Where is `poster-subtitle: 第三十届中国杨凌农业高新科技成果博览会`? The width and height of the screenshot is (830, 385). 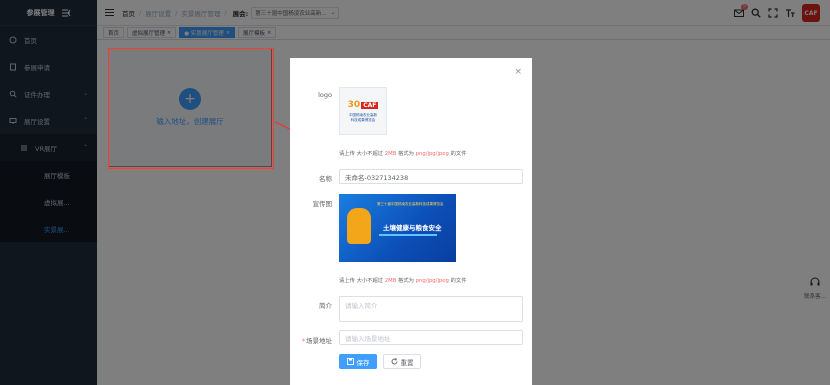
poster-subtitle: 第三十届中国杨凌农业高新科技成果博览会 is located at coordinates (410, 204).